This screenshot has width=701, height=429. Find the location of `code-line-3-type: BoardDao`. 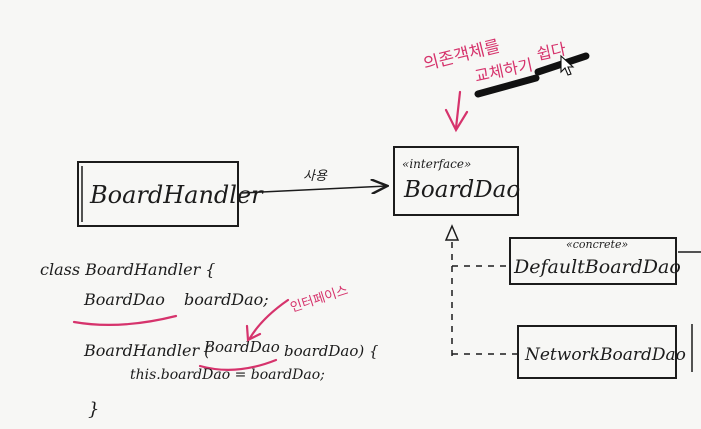

code-line-3-type: BoardDao is located at coordinates (241, 347).